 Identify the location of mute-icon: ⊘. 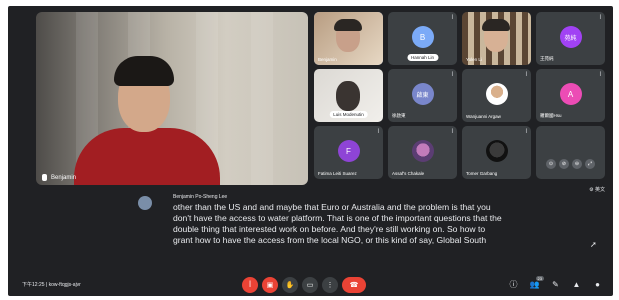
(564, 164).